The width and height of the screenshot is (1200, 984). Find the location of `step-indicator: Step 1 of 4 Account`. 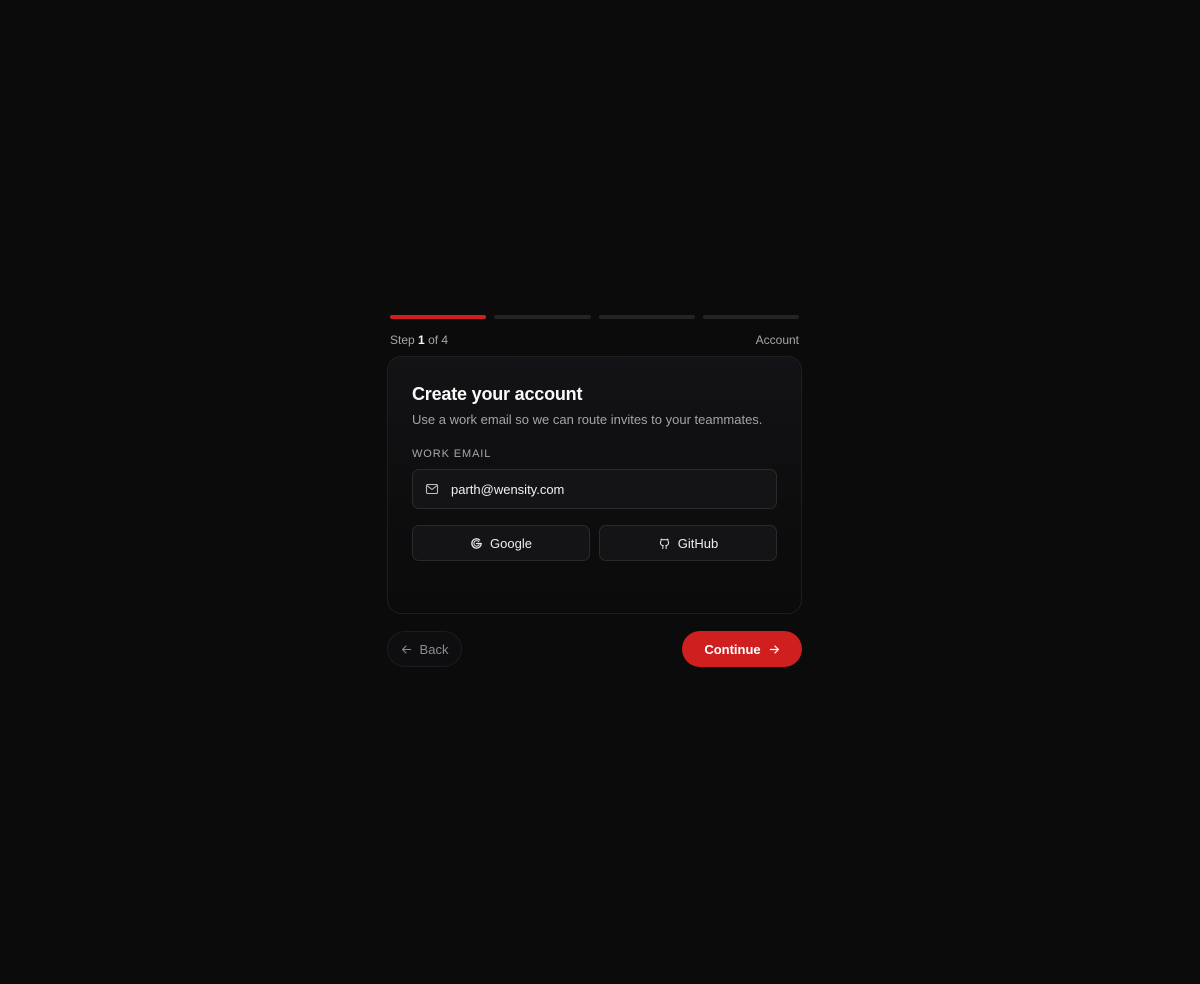

step-indicator: Step 1 of 4 Account is located at coordinates (594, 340).